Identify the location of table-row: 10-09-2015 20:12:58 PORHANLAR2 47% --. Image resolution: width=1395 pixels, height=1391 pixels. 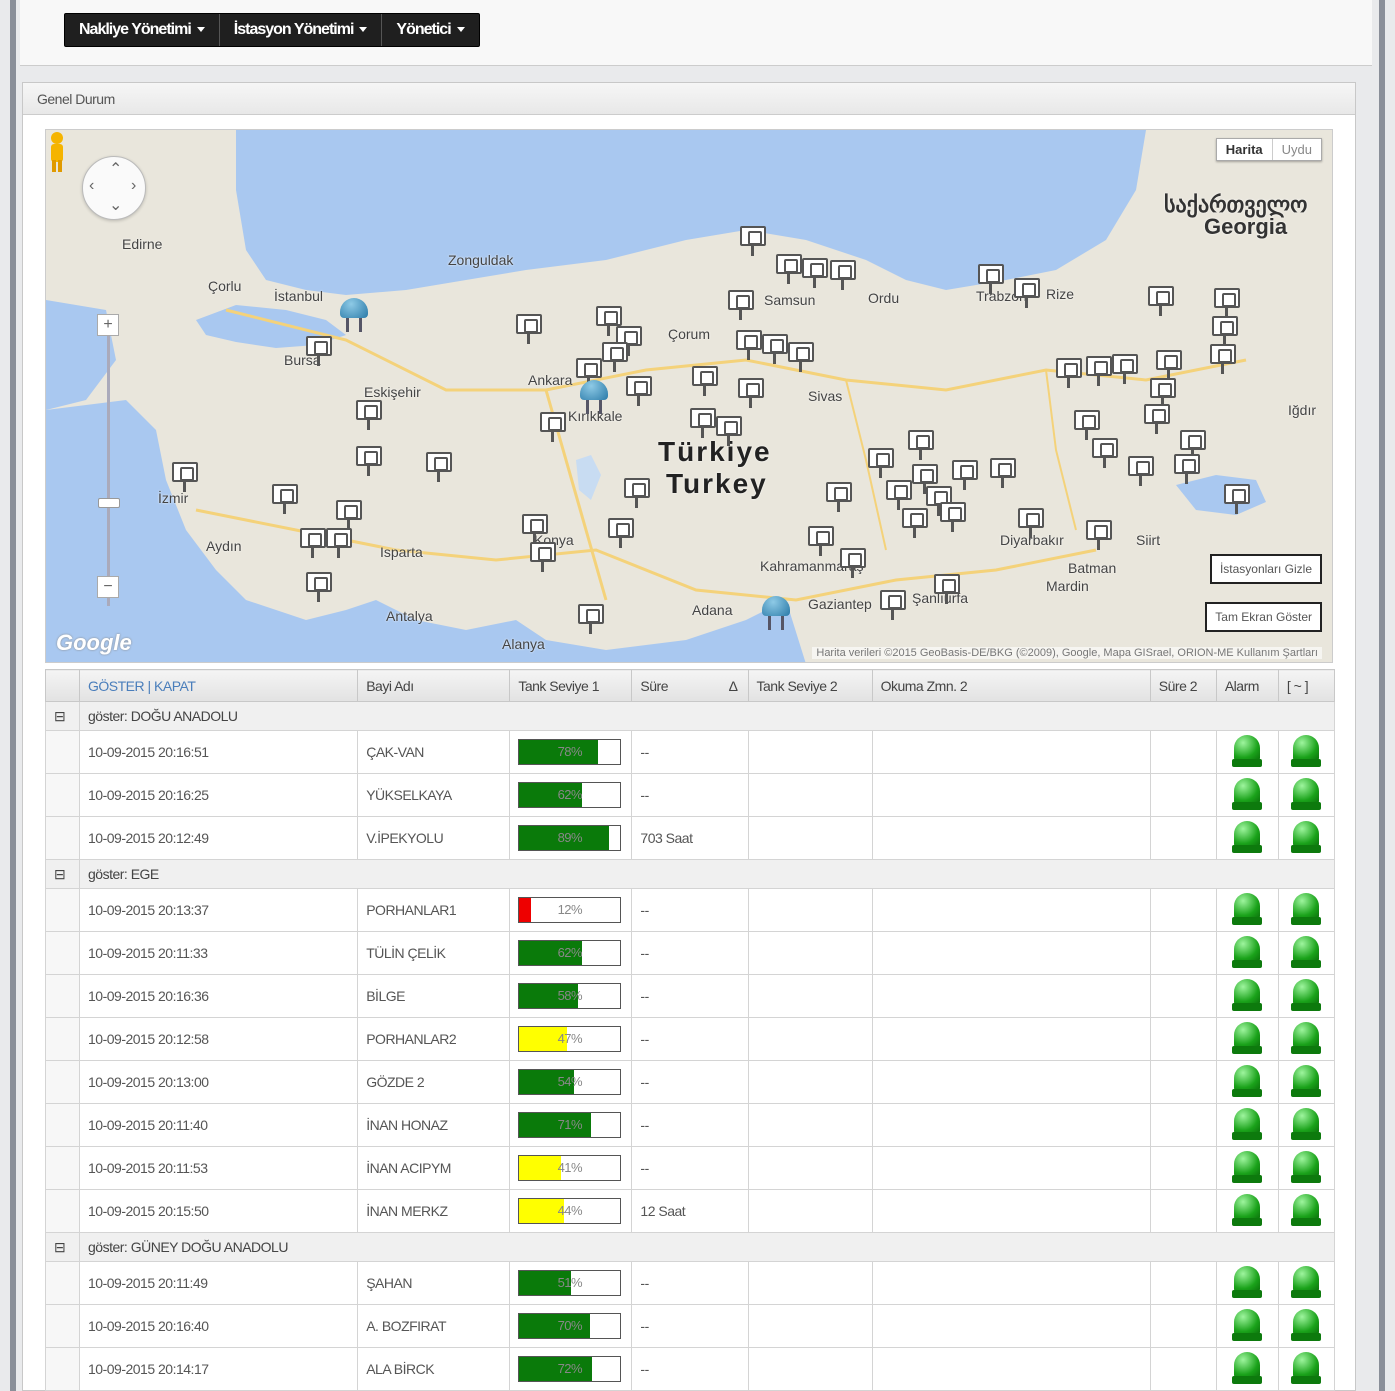
(690, 1039).